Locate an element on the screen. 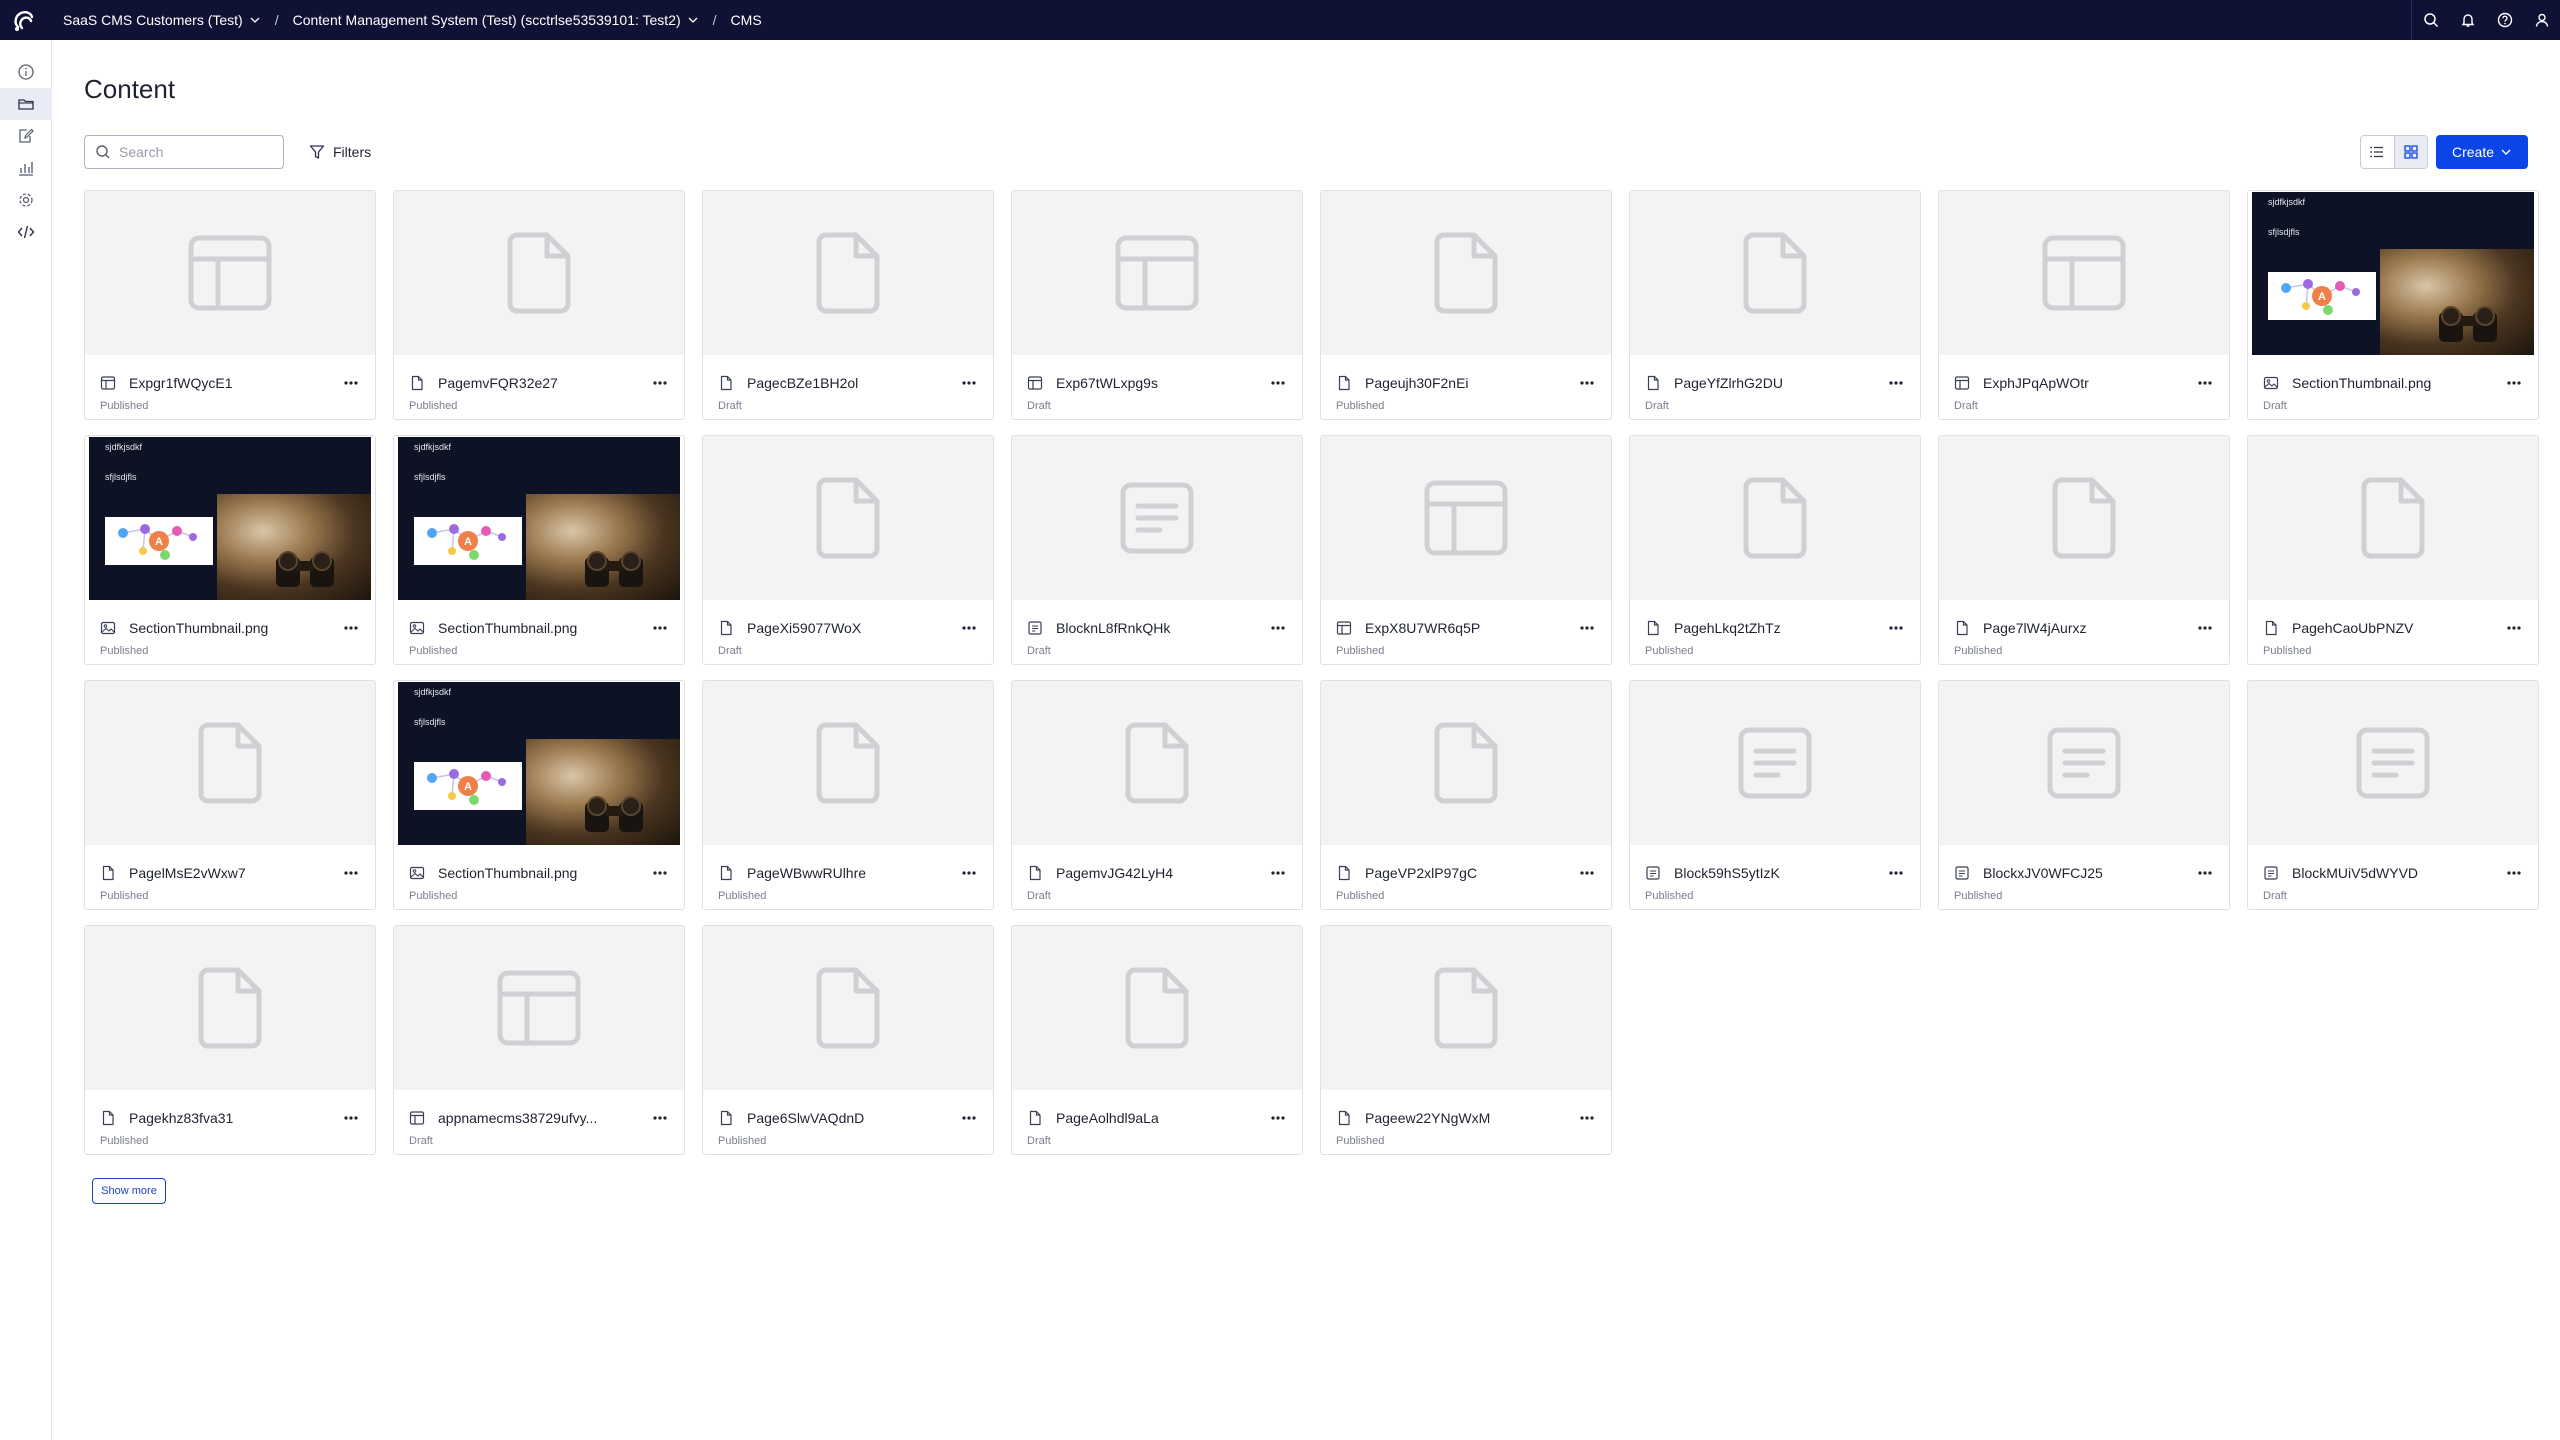  content-card: PageAolhdl9aLa Draft is located at coordinates (1157, 1040).